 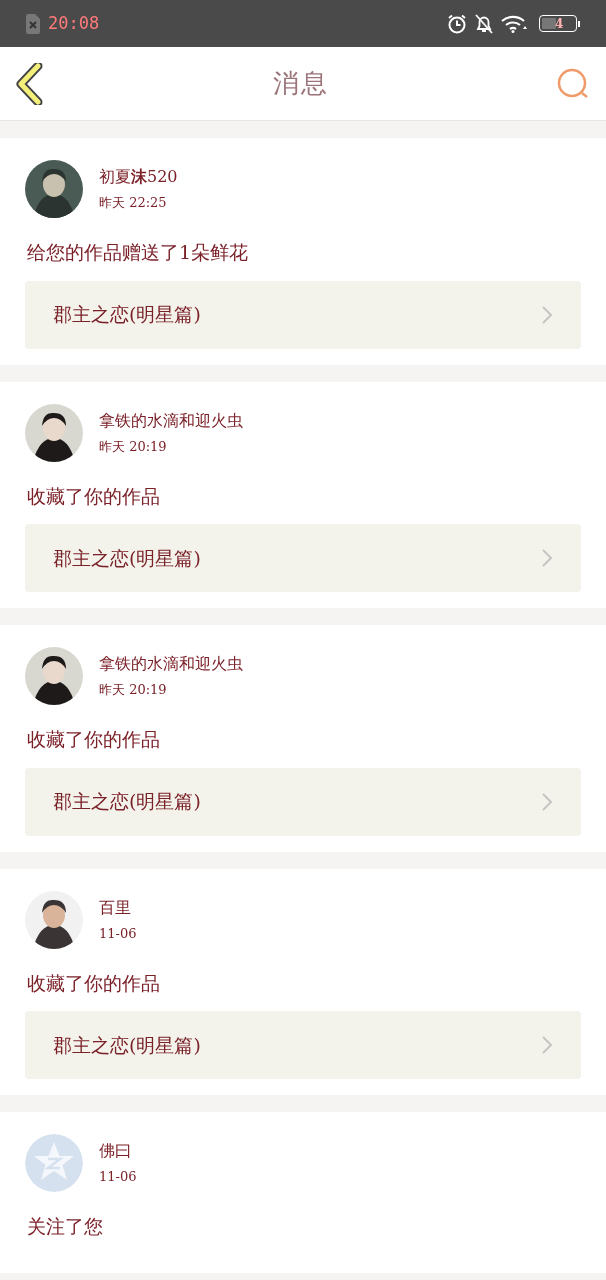 What do you see at coordinates (559, 24) in the screenshot?
I see `battery-level: 4` at bounding box center [559, 24].